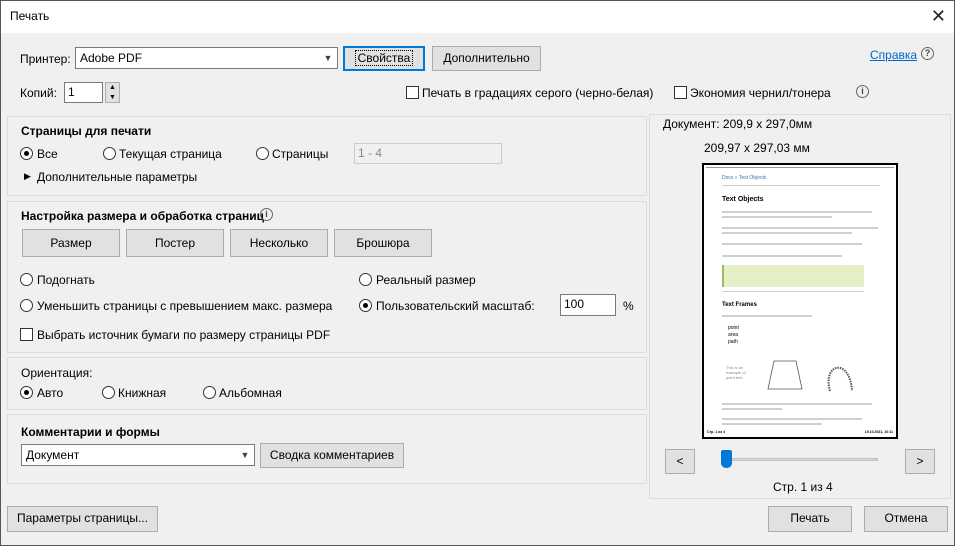 The height and width of the screenshot is (546, 955). Describe the element at coordinates (57, 373) in the screenshot. I see `orientation-title: Ориентация:` at that location.